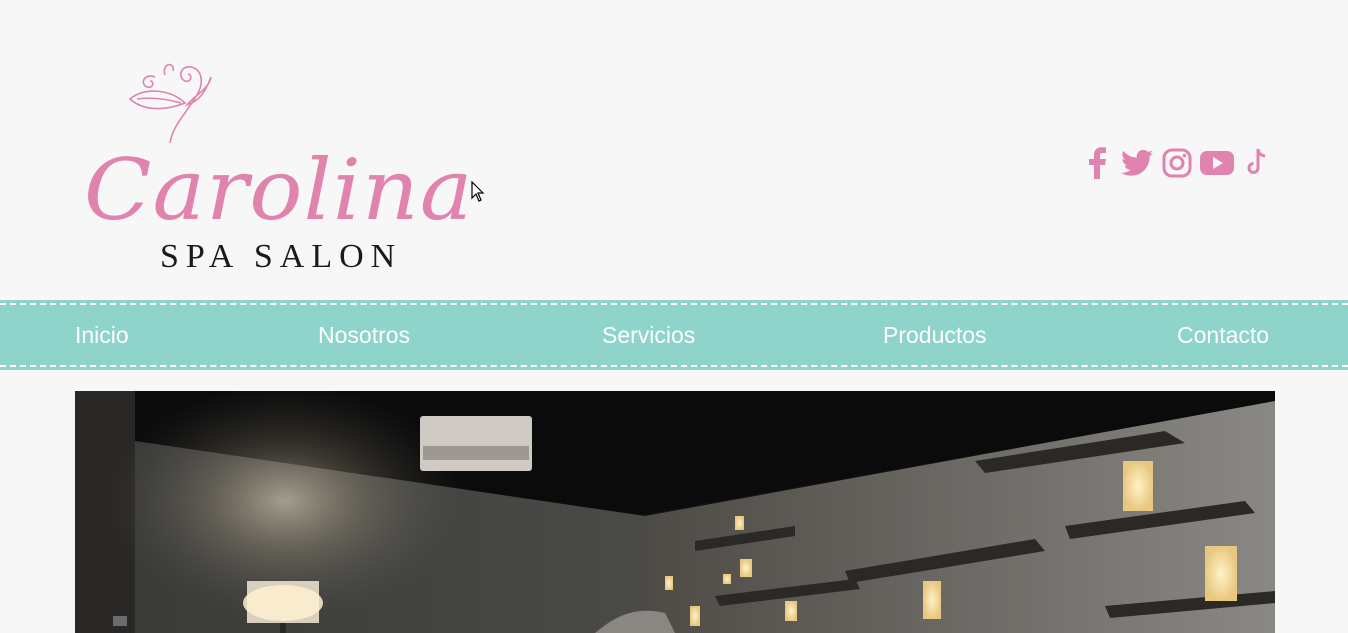  Describe the element at coordinates (364, 335) in the screenshot. I see `nav-item-nosotros: Nosotros` at that location.